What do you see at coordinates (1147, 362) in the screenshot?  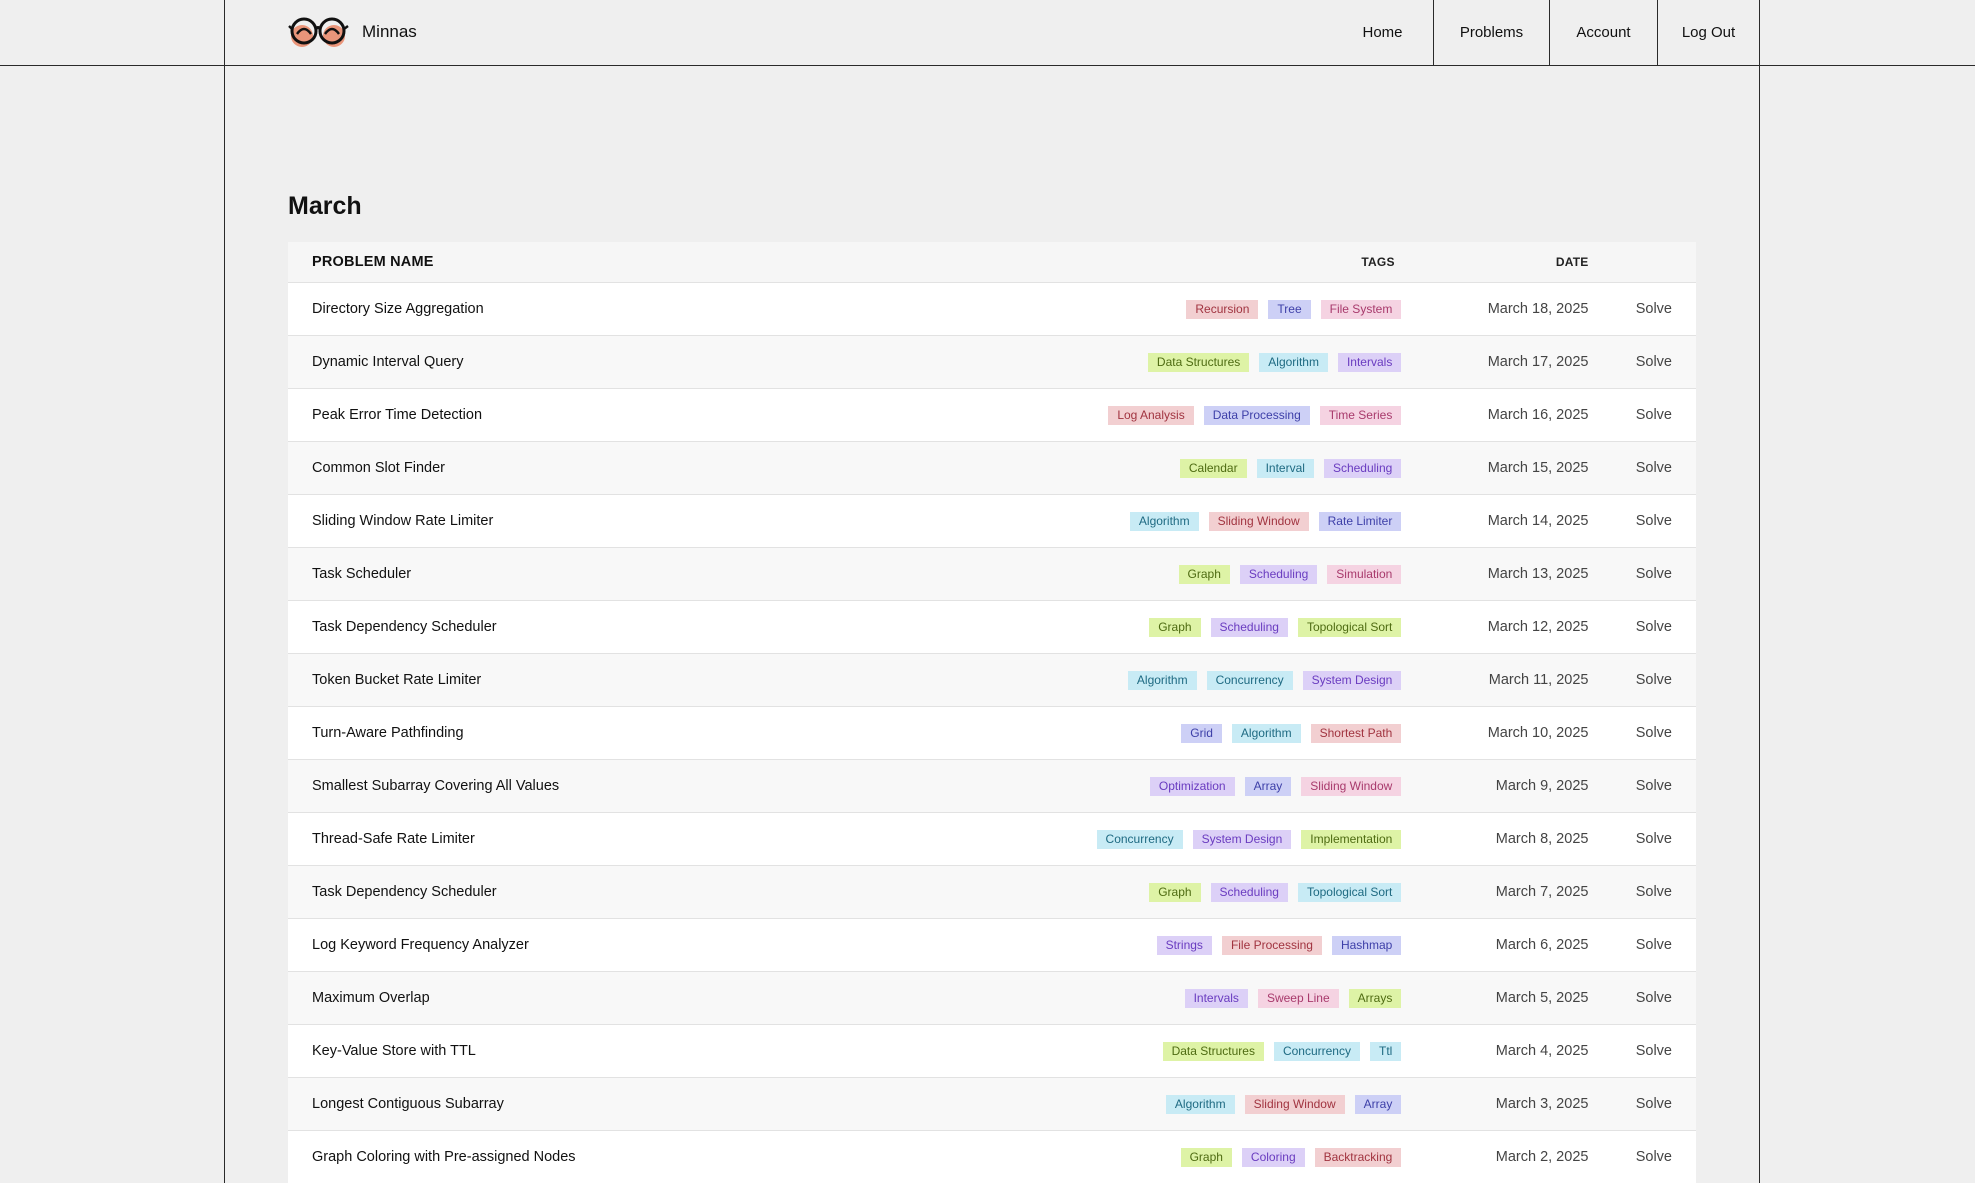 I see `problem-tags: Data Structures Algorithm Intervals` at bounding box center [1147, 362].